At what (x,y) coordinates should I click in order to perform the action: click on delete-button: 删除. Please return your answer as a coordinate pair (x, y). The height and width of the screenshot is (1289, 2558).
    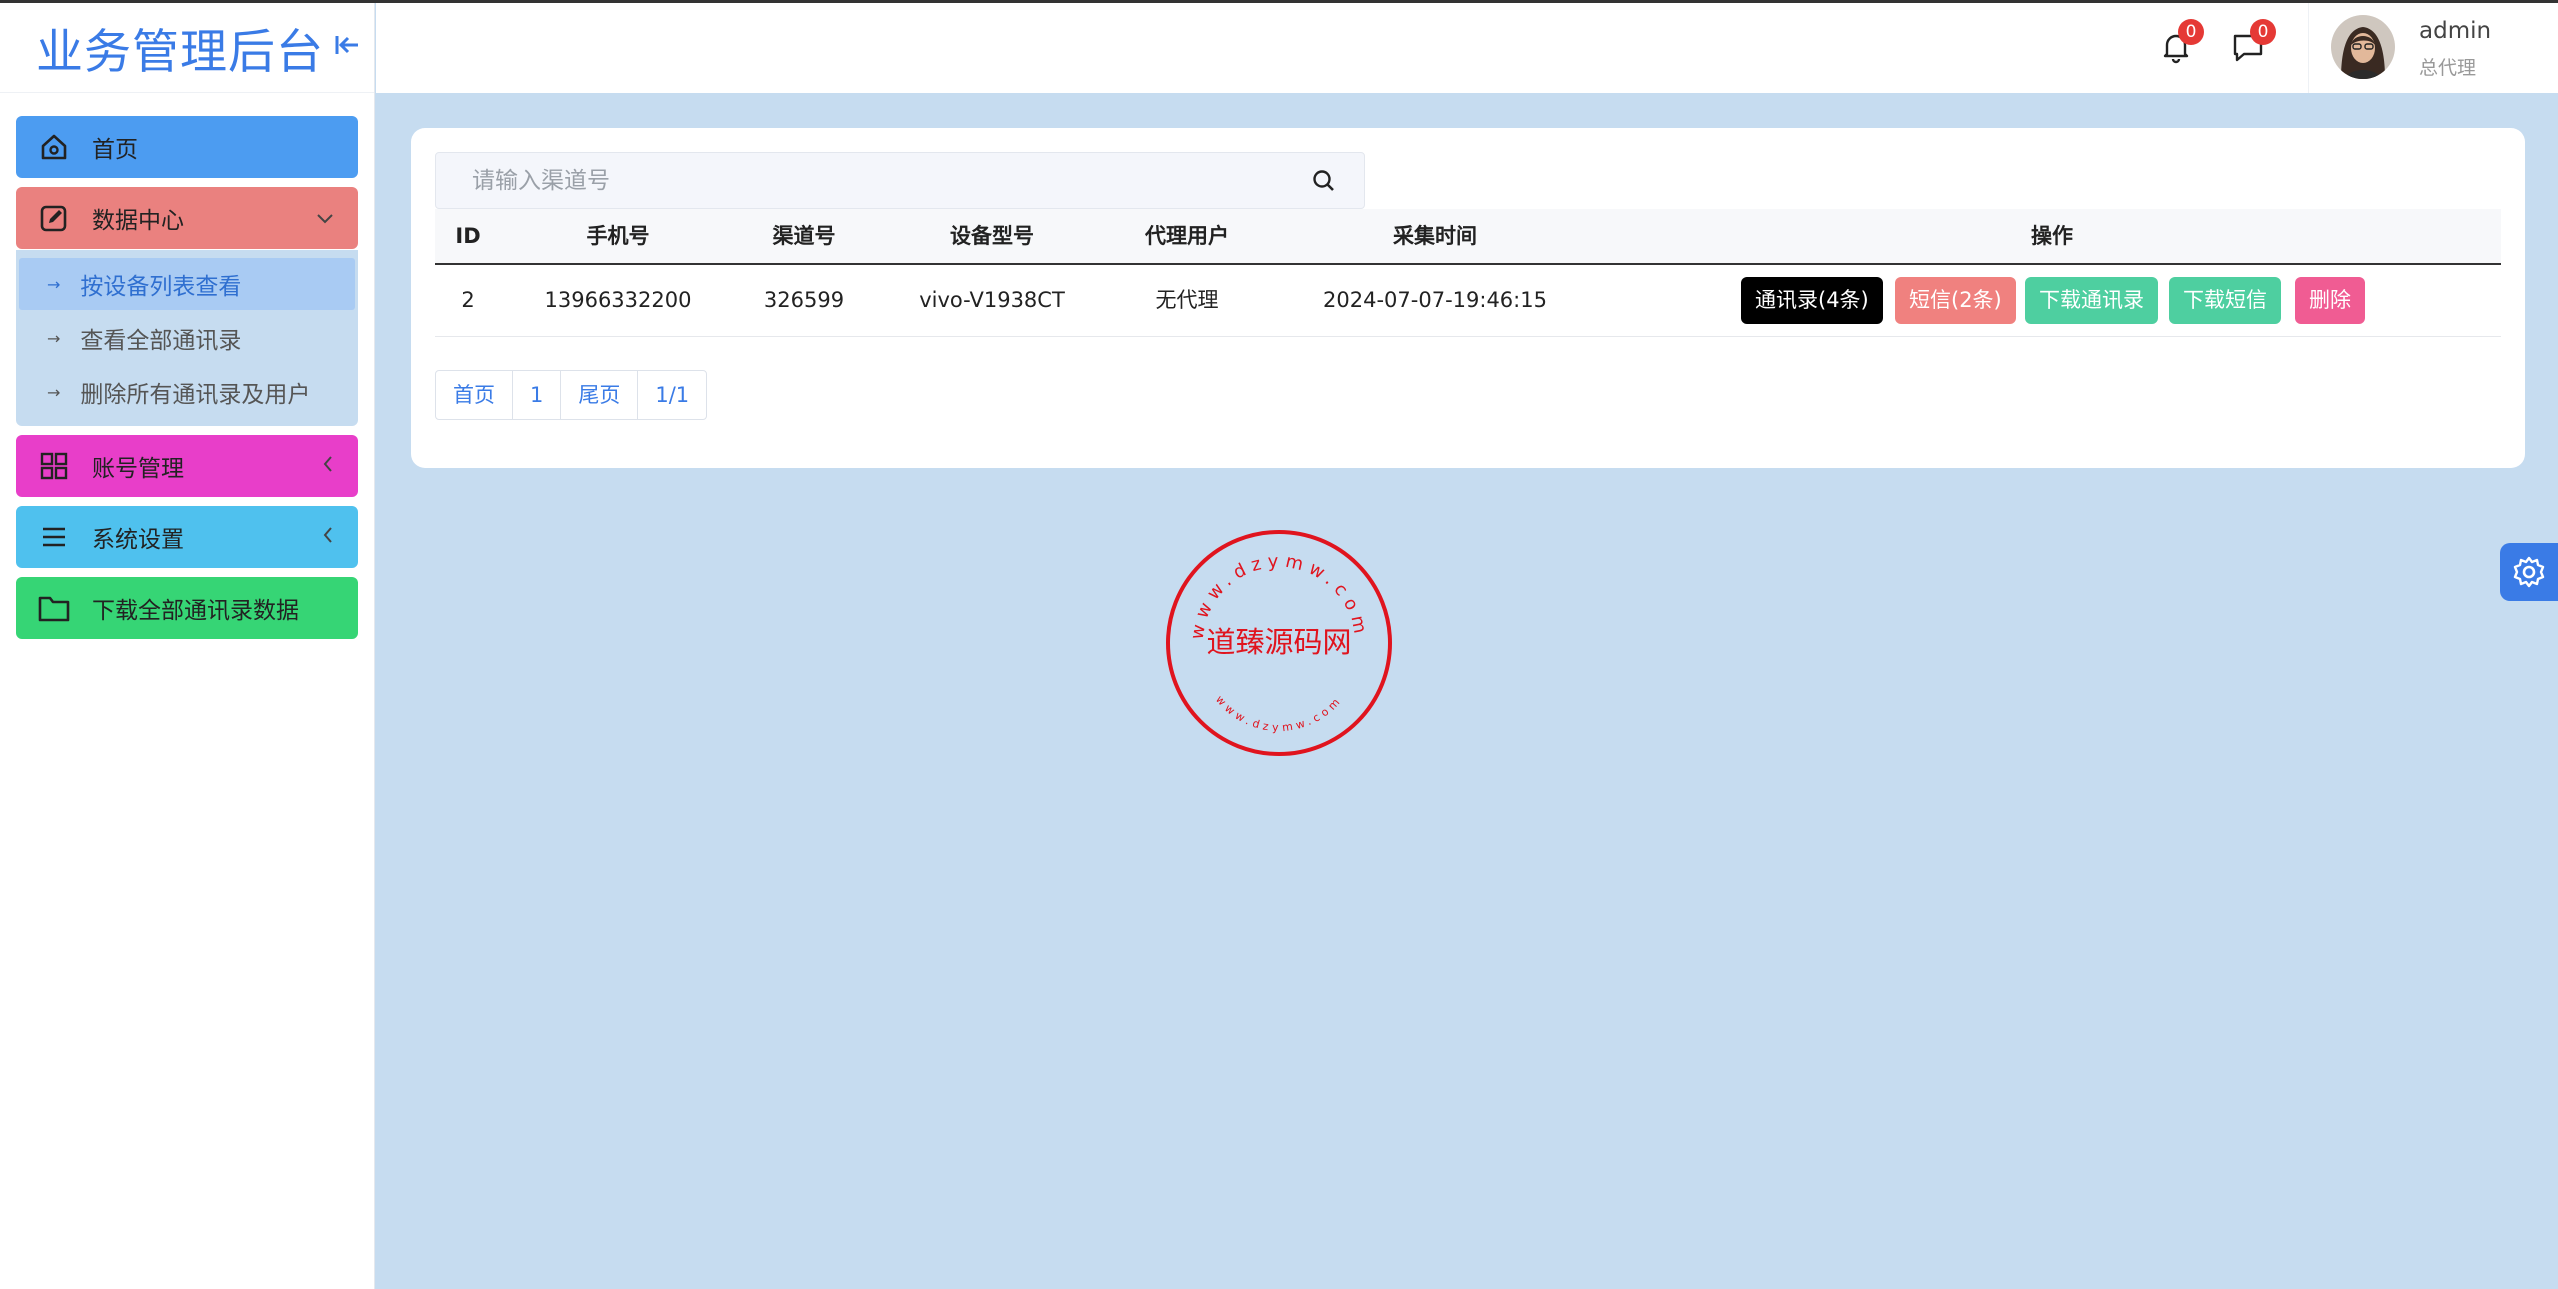
    Looking at the image, I should click on (2330, 300).